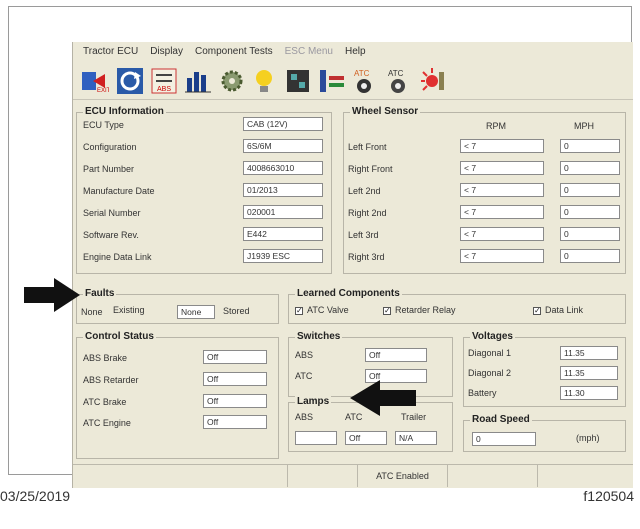 The height and width of the screenshot is (529, 640). Describe the element at coordinates (164, 89) in the screenshot. I see `svg-text: ABS` at that location.